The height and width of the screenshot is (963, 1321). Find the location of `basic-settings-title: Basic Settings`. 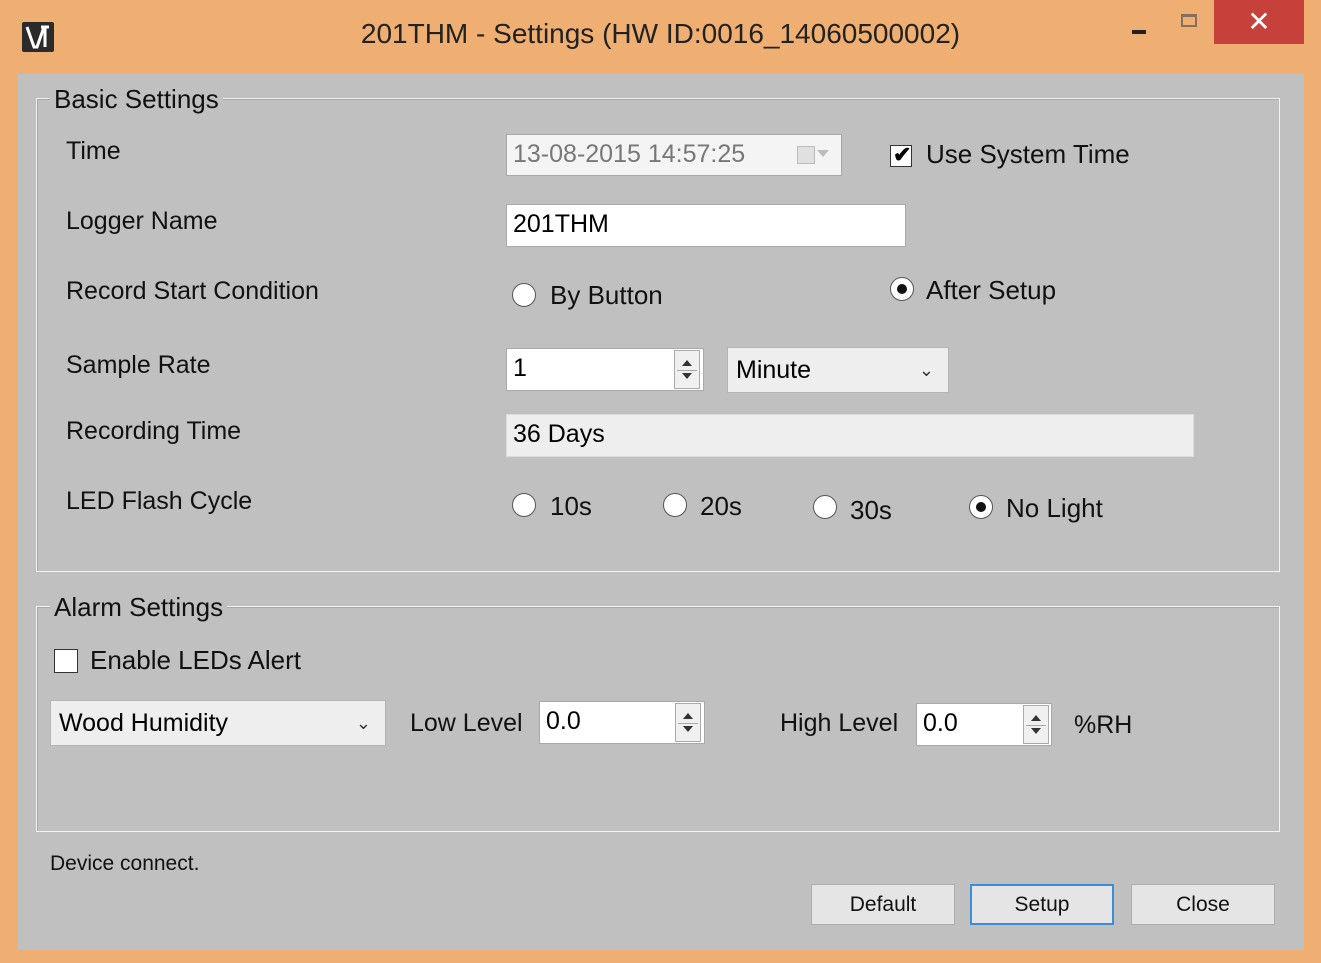

basic-settings-title: Basic Settings is located at coordinates (136, 99).